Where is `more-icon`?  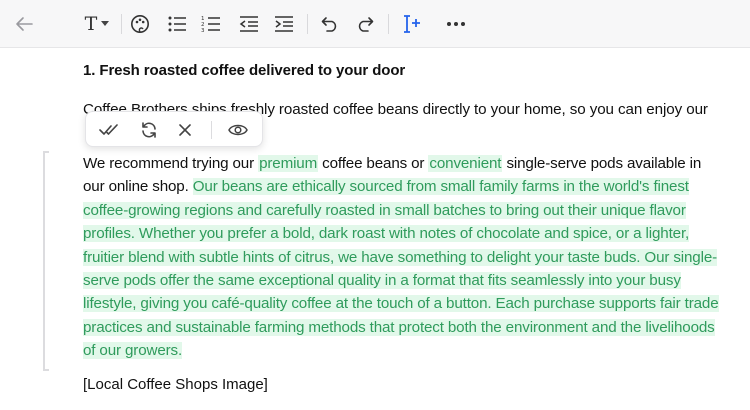
more-icon is located at coordinates (456, 24).